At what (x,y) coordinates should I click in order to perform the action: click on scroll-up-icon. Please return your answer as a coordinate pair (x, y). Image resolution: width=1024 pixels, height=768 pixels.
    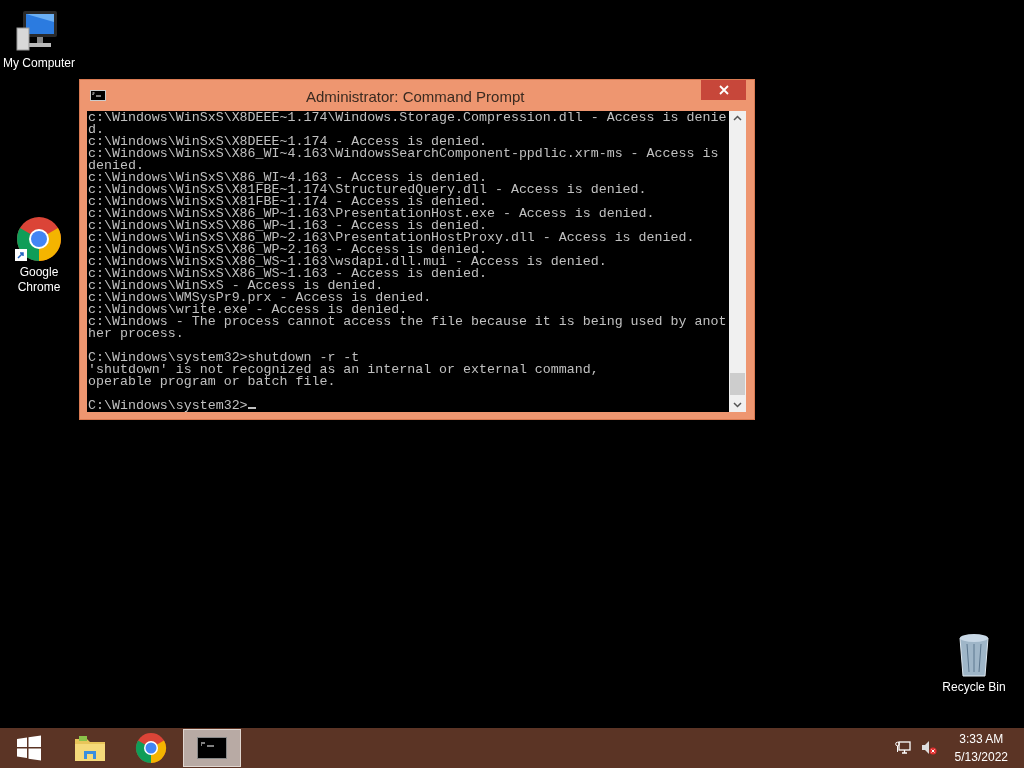
    Looking at the image, I should click on (737, 118).